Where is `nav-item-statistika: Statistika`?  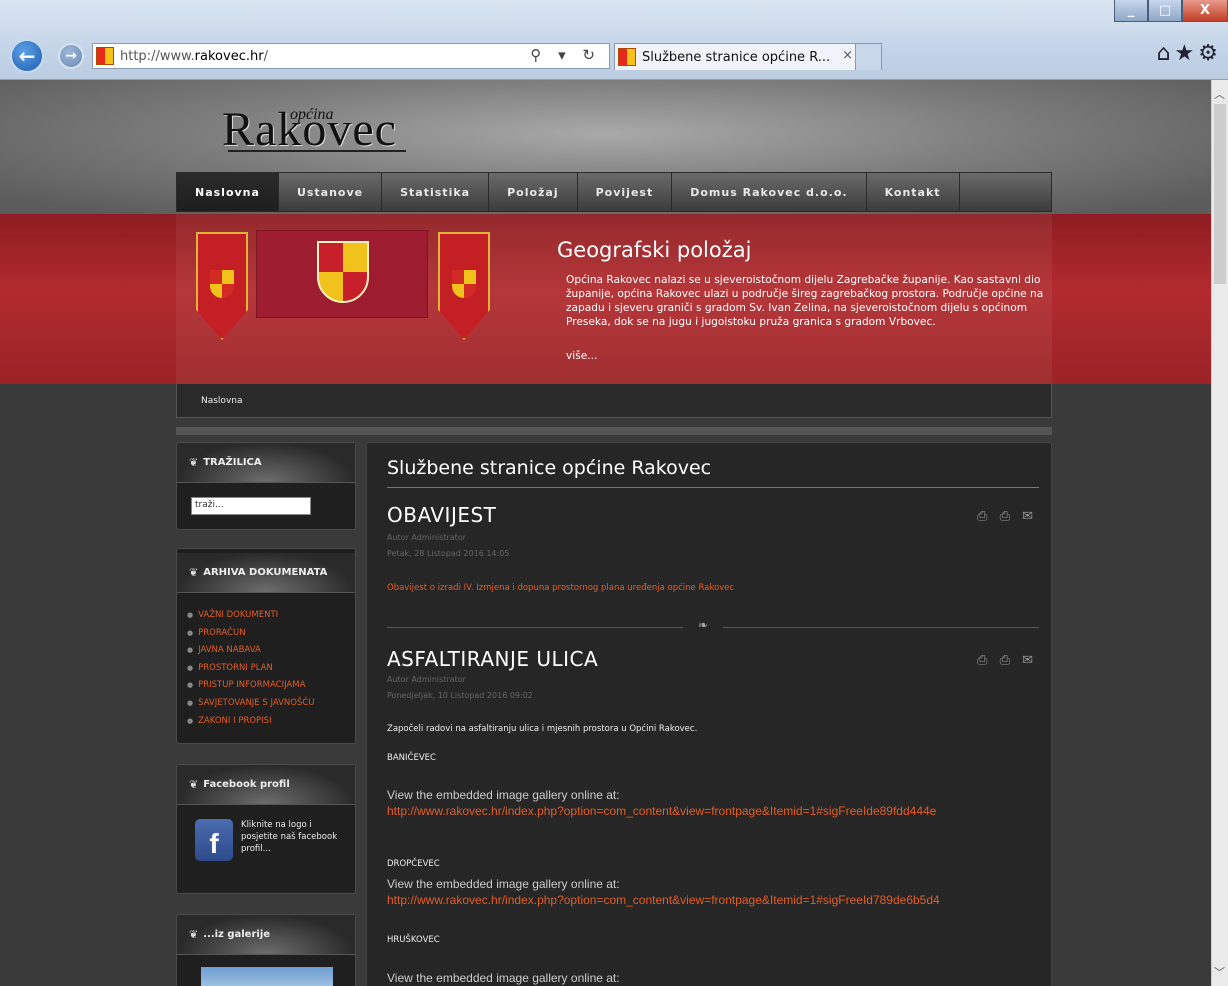
nav-item-statistika: Statistika is located at coordinates (436, 192).